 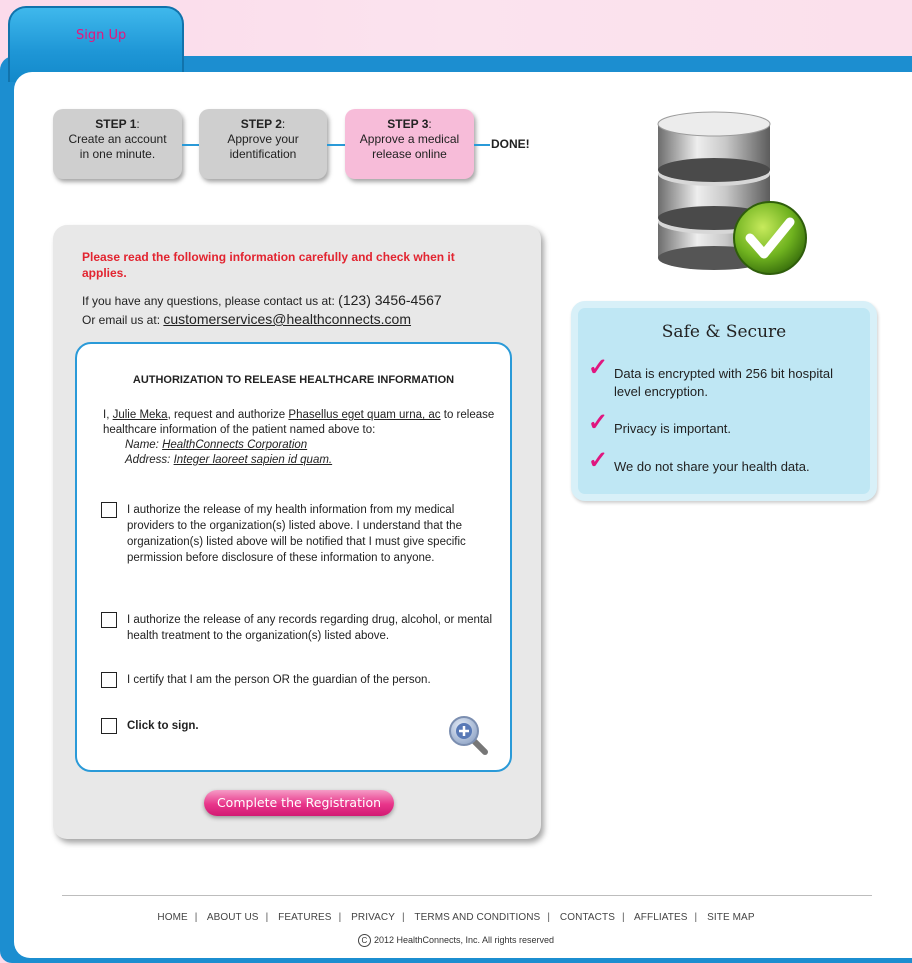 What do you see at coordinates (724, 332) in the screenshot?
I see `safe-secure-title: Safe & Secure` at bounding box center [724, 332].